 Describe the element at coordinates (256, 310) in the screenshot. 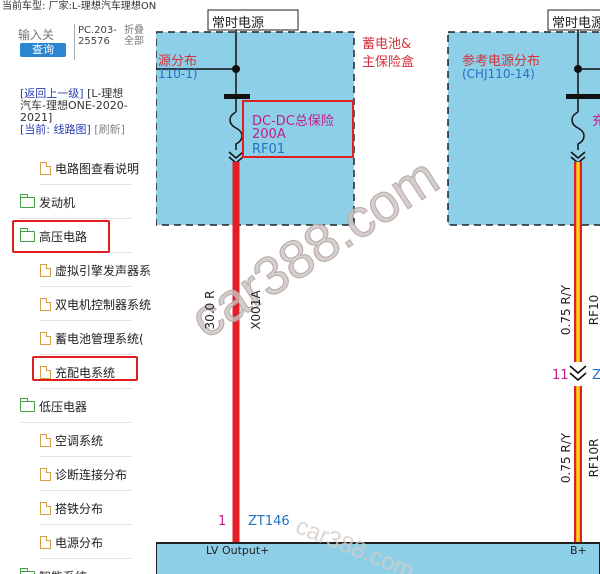

I see `wire-code: X001A` at that location.